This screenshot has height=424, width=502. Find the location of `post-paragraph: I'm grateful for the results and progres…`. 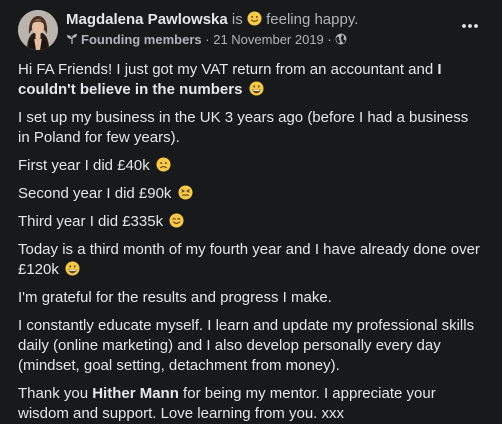

post-paragraph: I'm grateful for the results and progres… is located at coordinates (251, 298).